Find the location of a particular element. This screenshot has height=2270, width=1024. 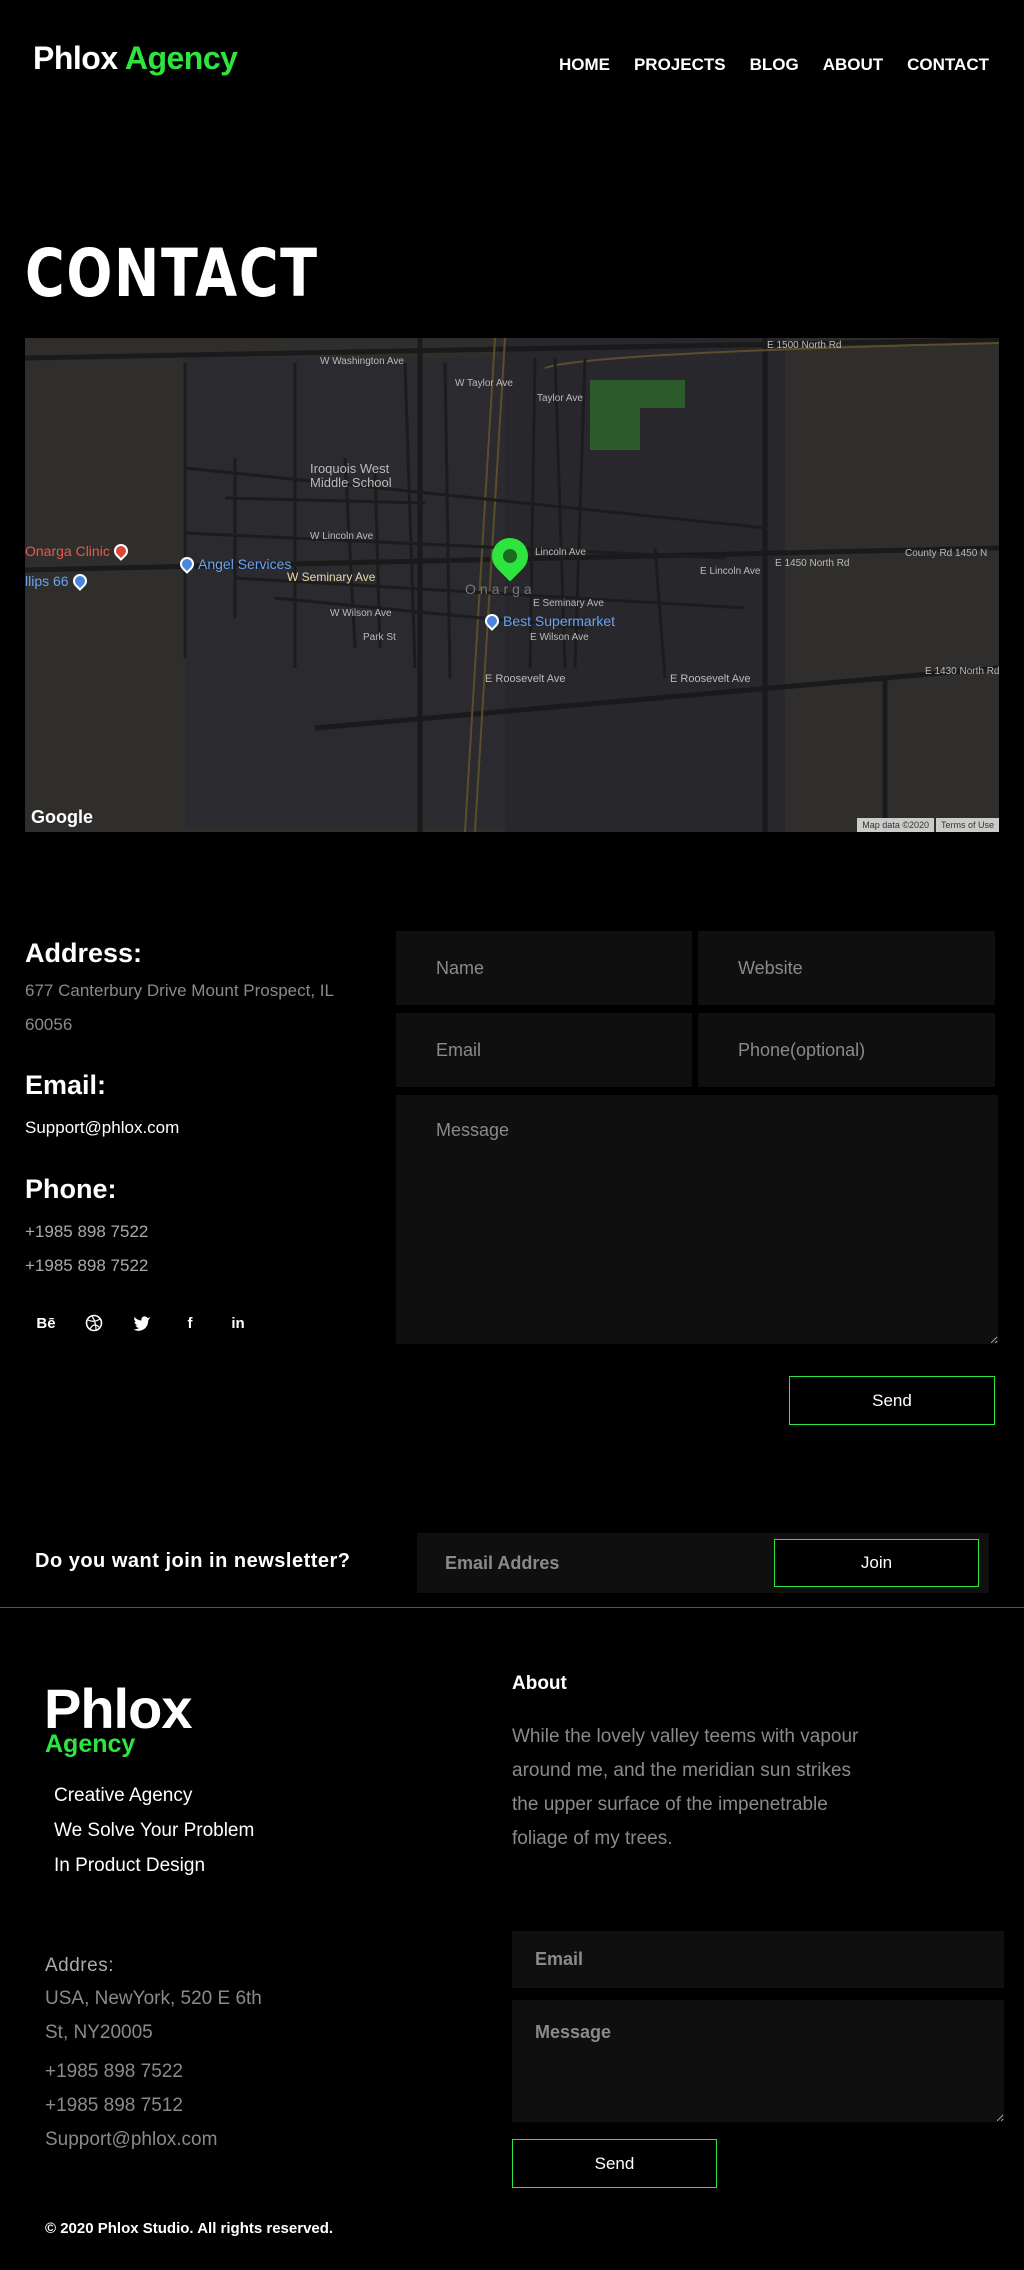

fuel-pin-icon is located at coordinates (79, 581).